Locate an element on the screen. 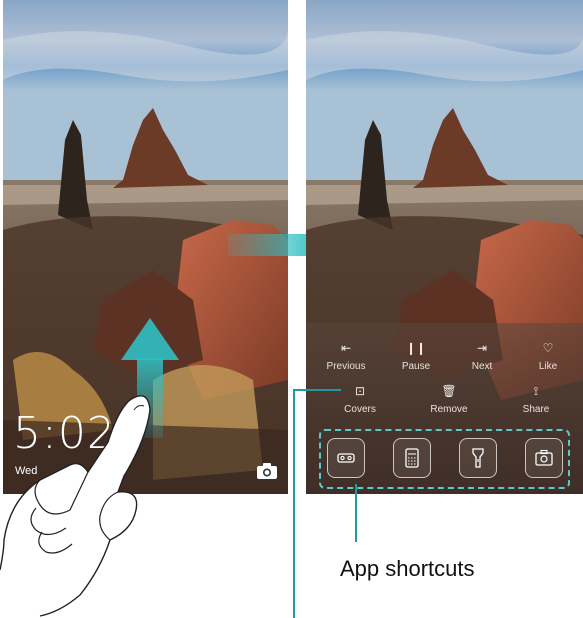 The height and width of the screenshot is (618, 583). covers-icon: ⊡ is located at coordinates (360, 391).